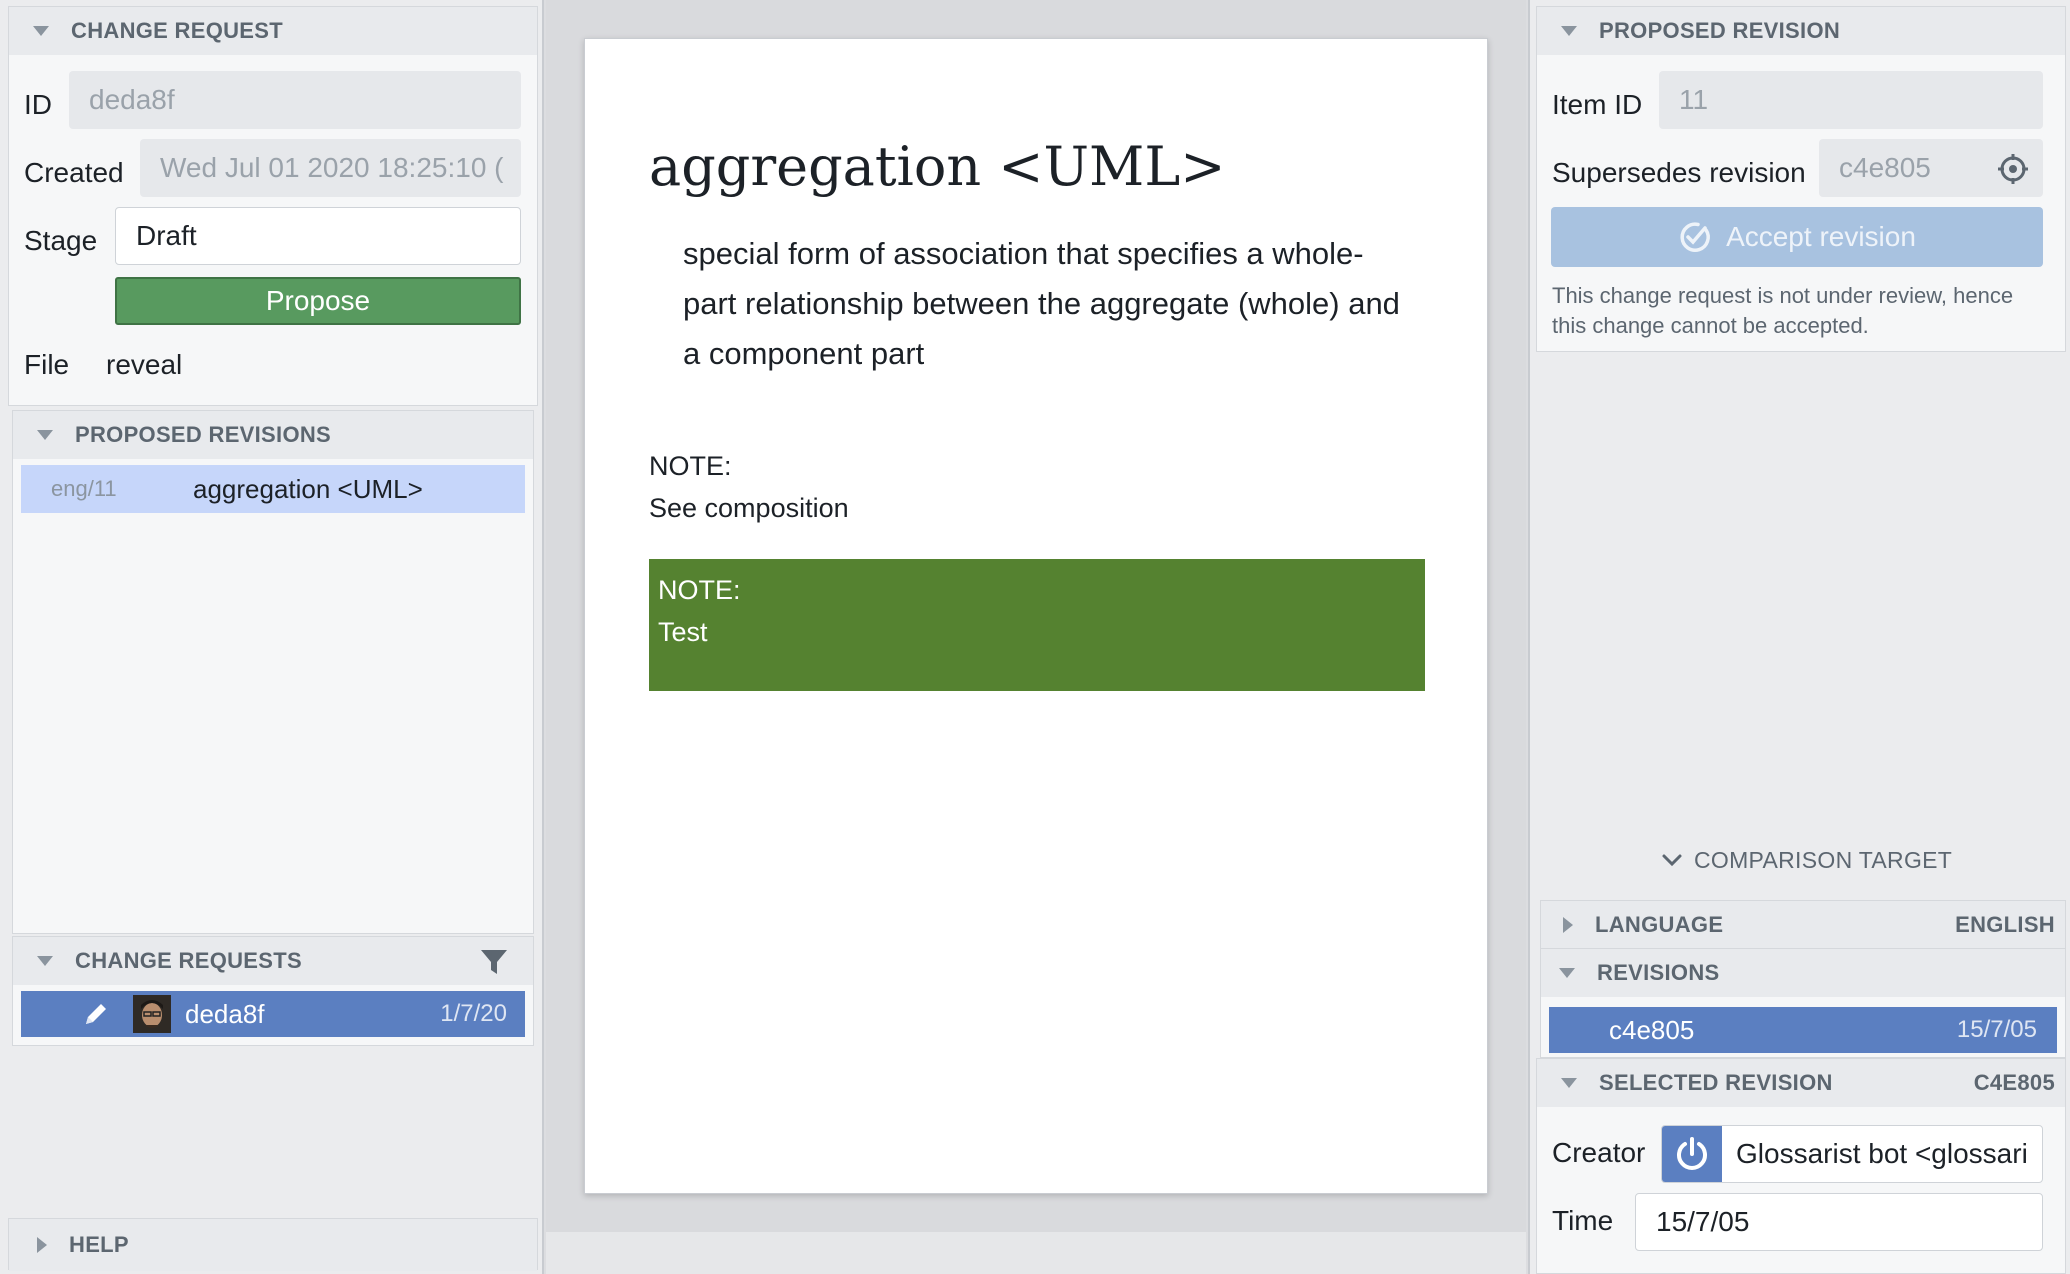  What do you see at coordinates (1036, 1253) in the screenshot?
I see `document-footer` at bounding box center [1036, 1253].